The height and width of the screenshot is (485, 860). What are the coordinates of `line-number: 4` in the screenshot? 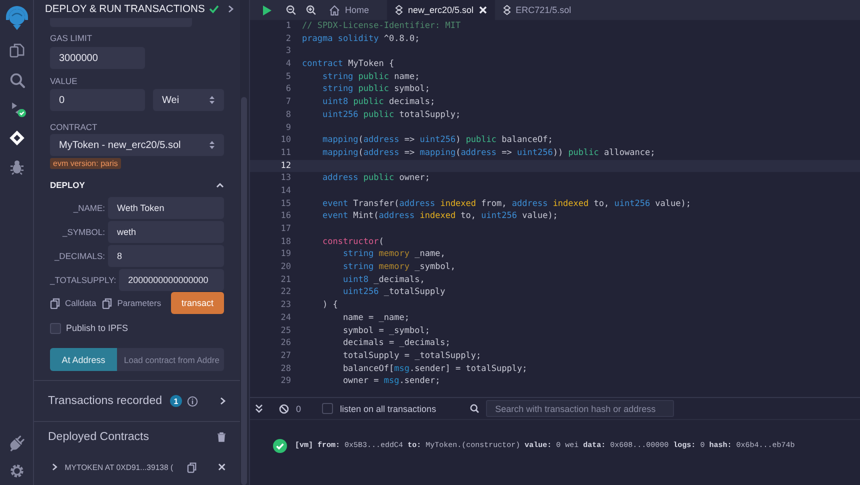 It's located at (287, 64).